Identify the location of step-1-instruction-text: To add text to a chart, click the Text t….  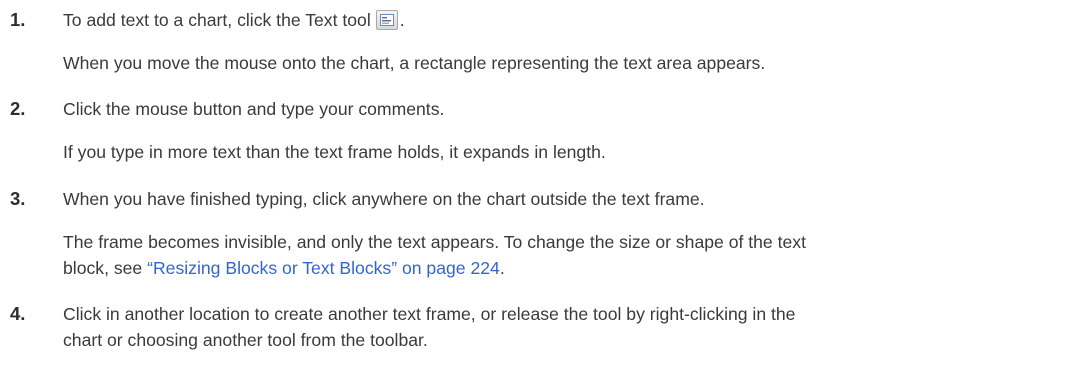
(217, 20).